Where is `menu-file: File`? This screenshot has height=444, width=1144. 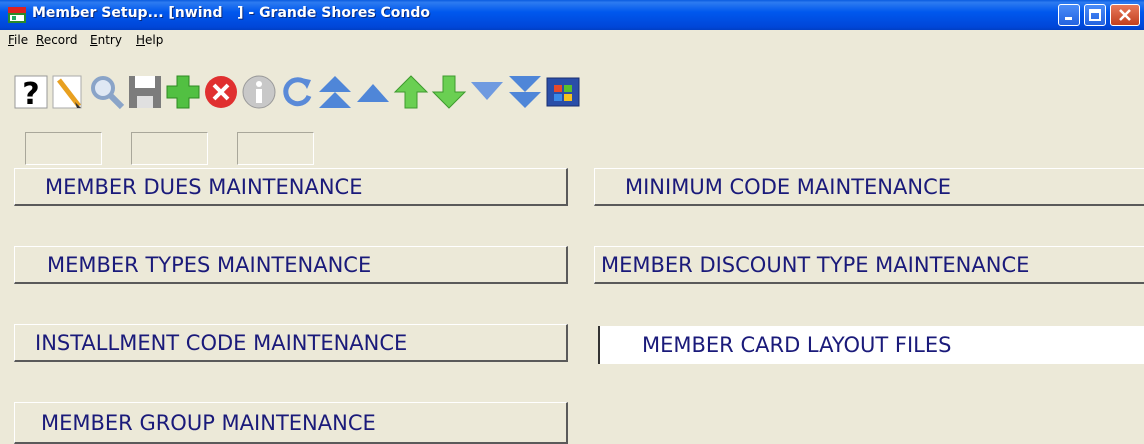
menu-file: File is located at coordinates (18, 40).